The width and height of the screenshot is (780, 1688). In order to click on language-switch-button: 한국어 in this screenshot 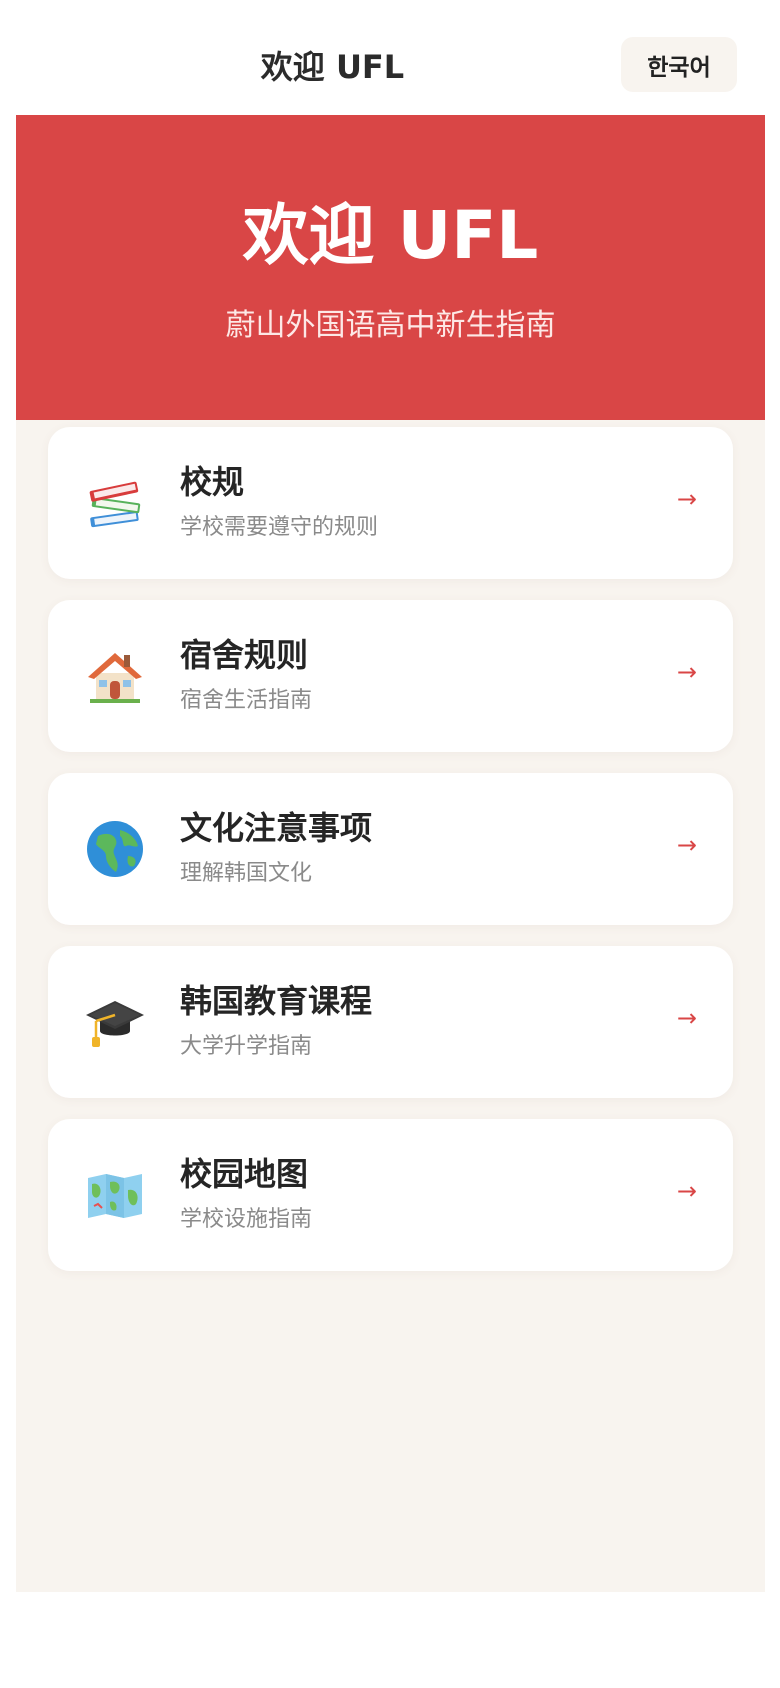, I will do `click(679, 64)`.